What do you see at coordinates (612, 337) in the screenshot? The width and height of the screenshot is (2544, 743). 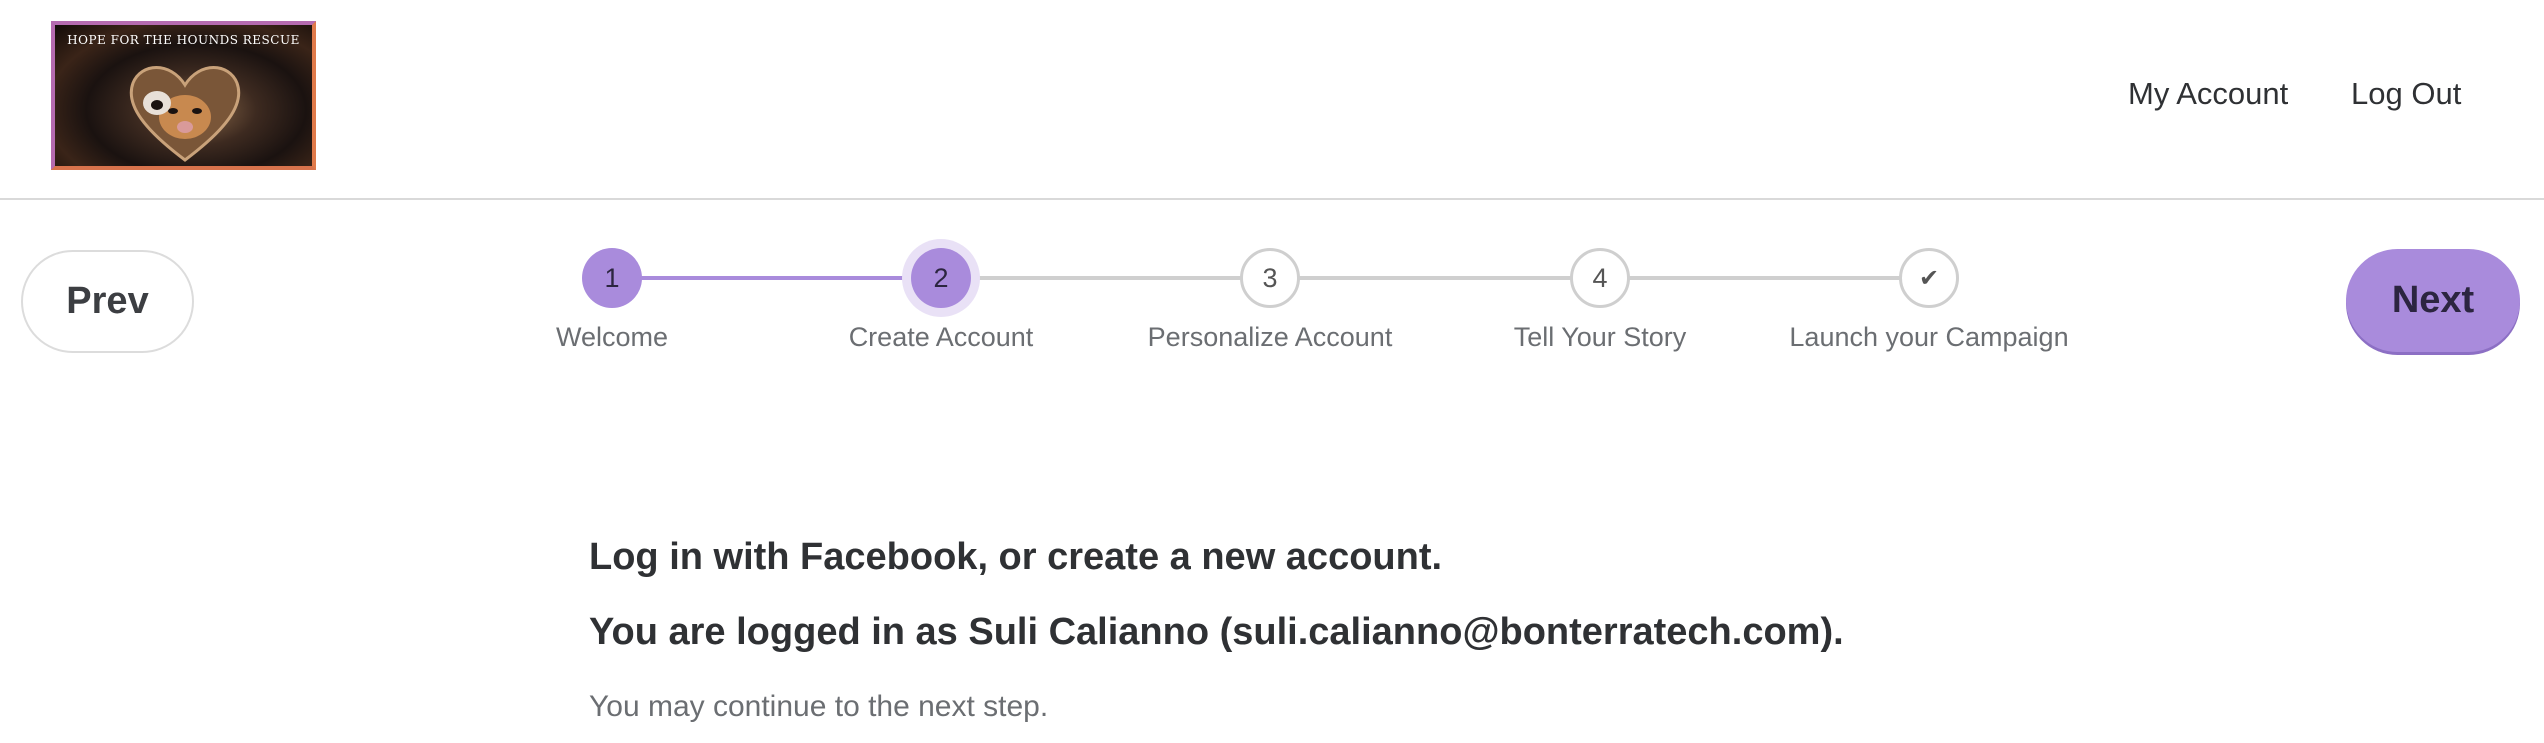 I see `step-1-label: Welcome` at bounding box center [612, 337].